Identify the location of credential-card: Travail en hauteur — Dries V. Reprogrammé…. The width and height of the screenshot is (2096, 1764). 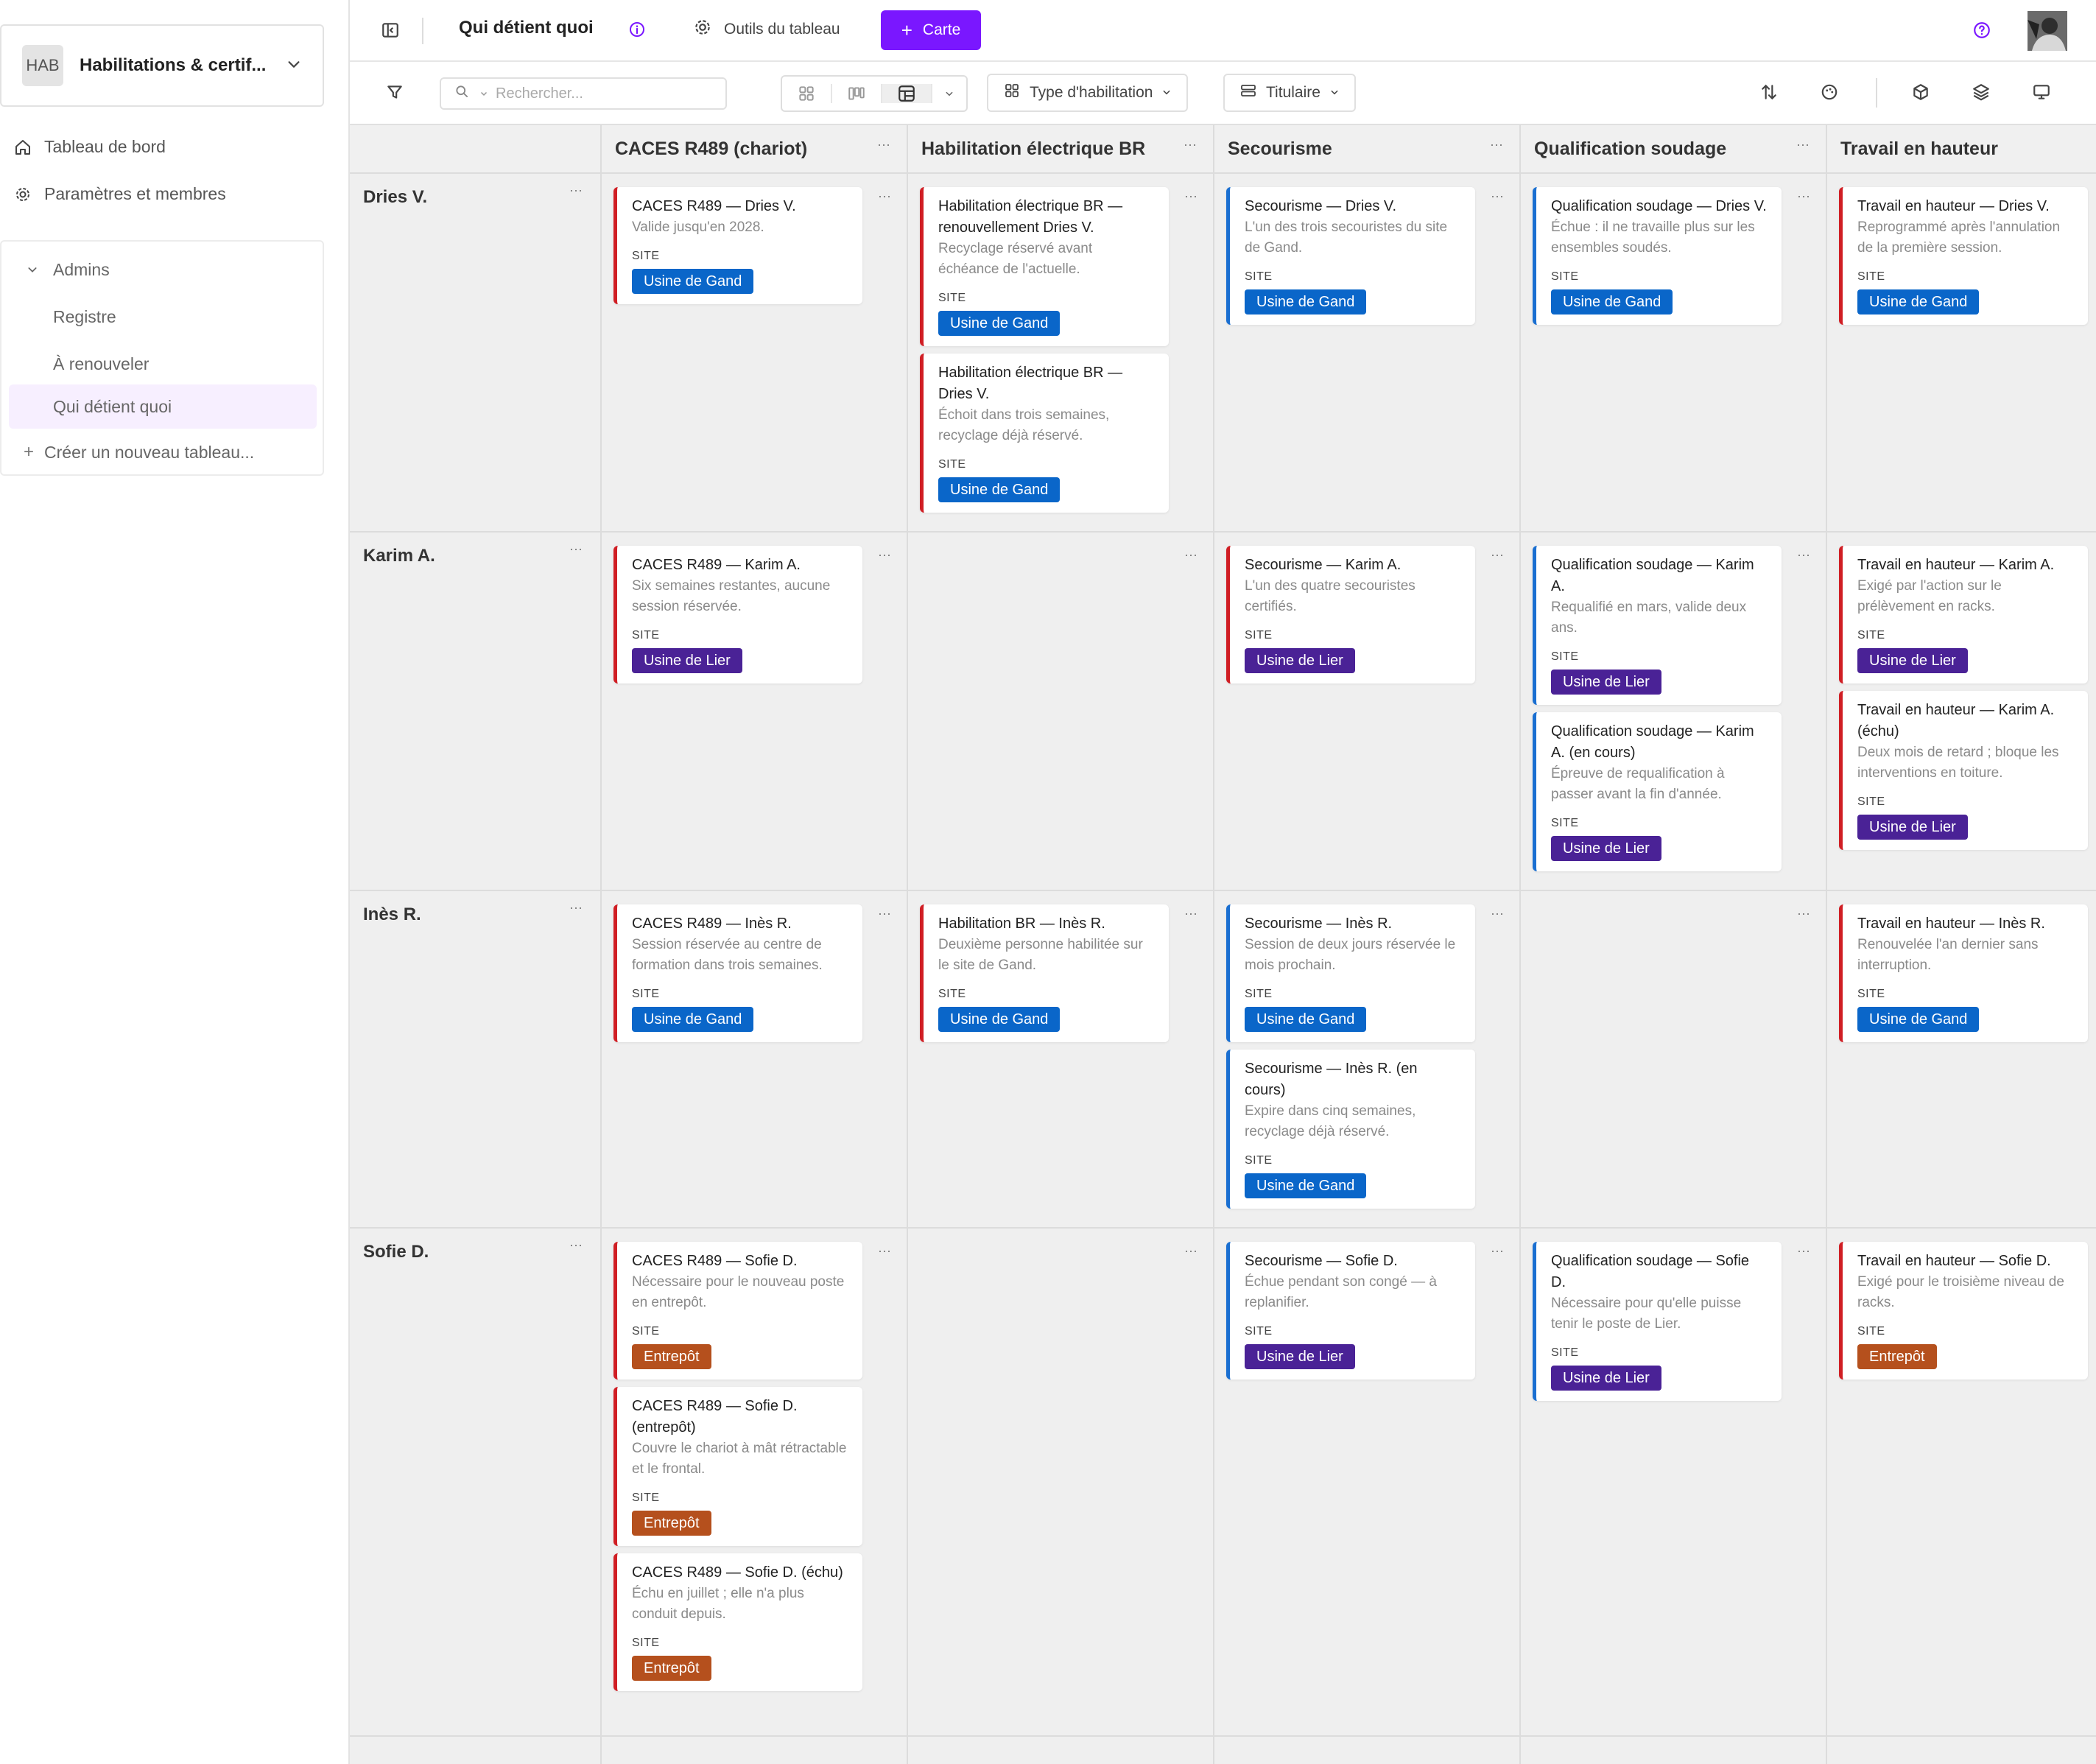
(1964, 256).